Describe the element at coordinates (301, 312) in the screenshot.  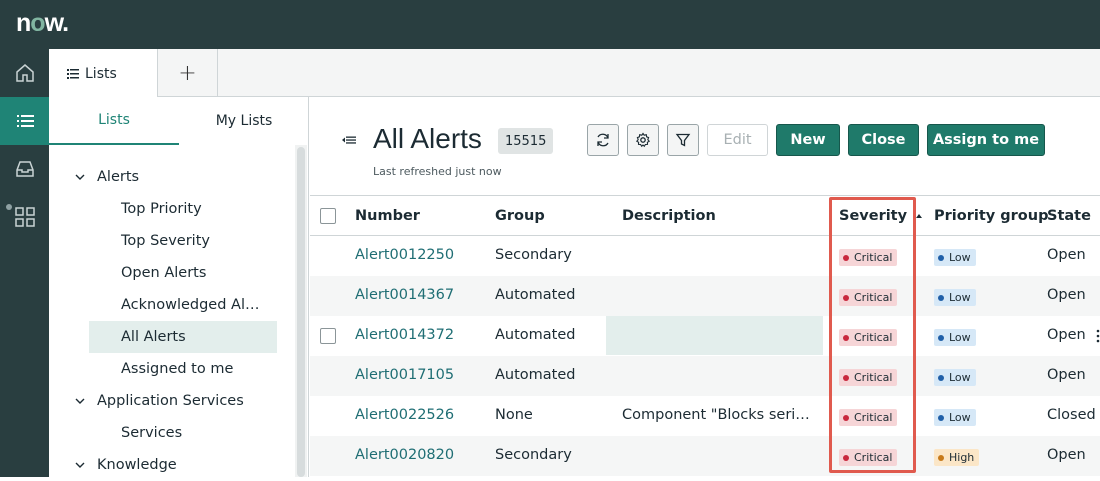
I see `sidebar-scroll-thumb` at that location.